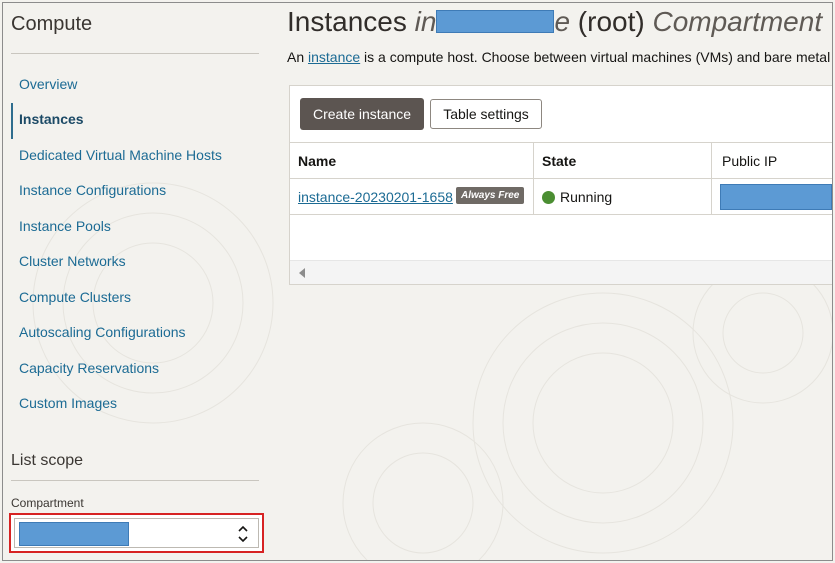 This screenshot has height=563, width=835. What do you see at coordinates (298, 57) in the screenshot?
I see `description-text-before: An` at bounding box center [298, 57].